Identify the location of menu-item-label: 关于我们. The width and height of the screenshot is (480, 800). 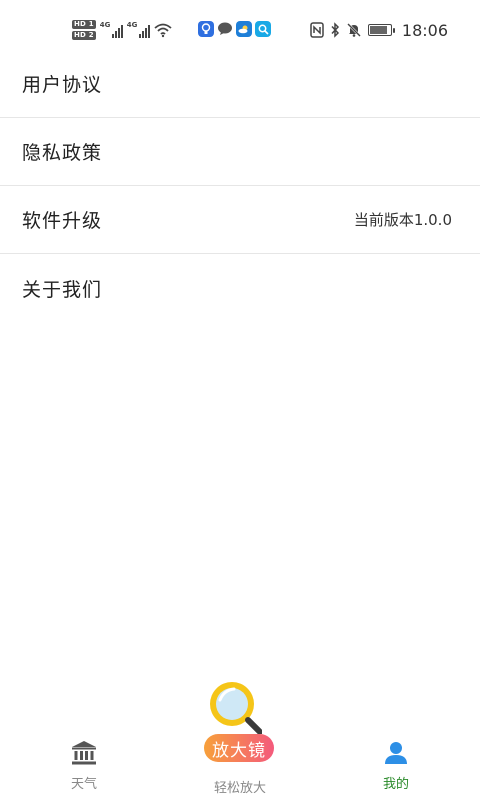
(62, 289).